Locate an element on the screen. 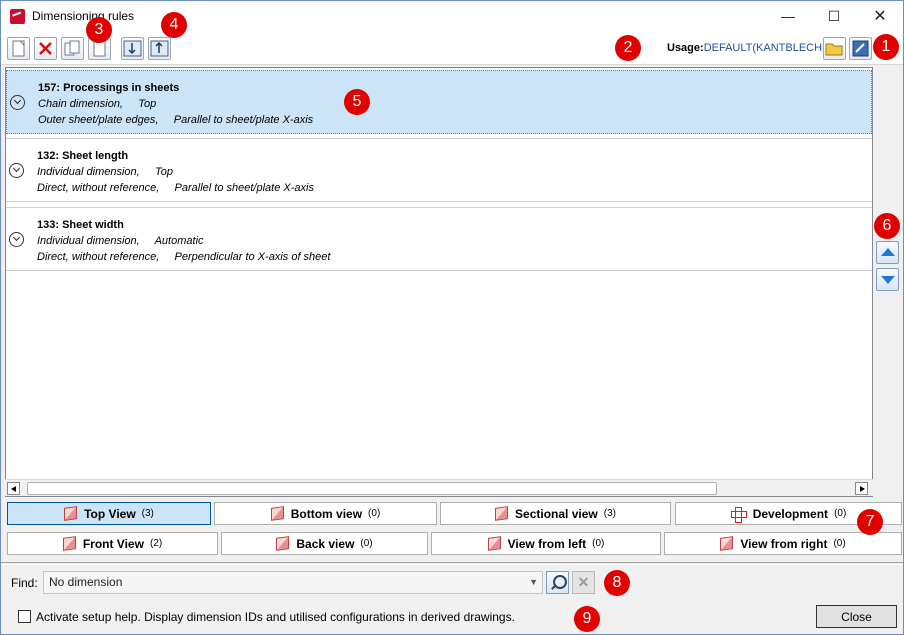 This screenshot has height=635, width=904. callout-badge: 1 is located at coordinates (886, 47).